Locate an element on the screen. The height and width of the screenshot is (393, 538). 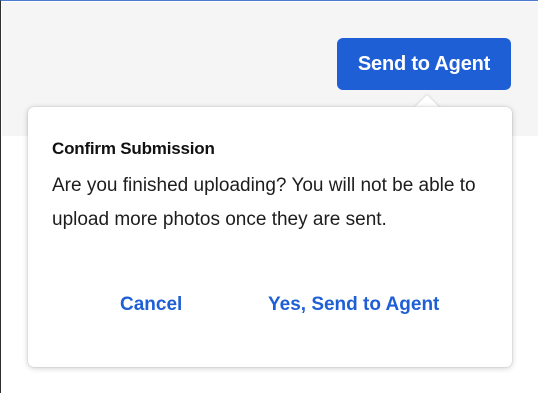
yes-send-to-agent-button: Yes, Send to Agent is located at coordinates (353, 305).